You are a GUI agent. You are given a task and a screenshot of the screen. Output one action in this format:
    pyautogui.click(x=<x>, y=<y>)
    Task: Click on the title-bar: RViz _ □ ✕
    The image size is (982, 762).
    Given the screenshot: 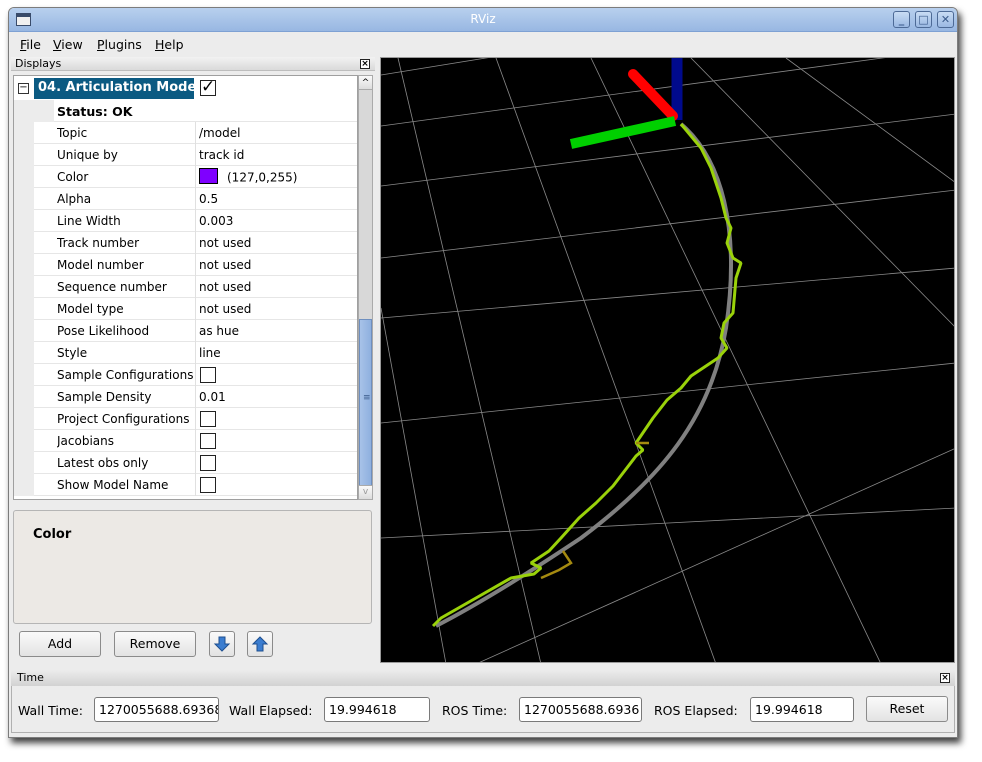 What is the action you would take?
    pyautogui.click(x=483, y=20)
    